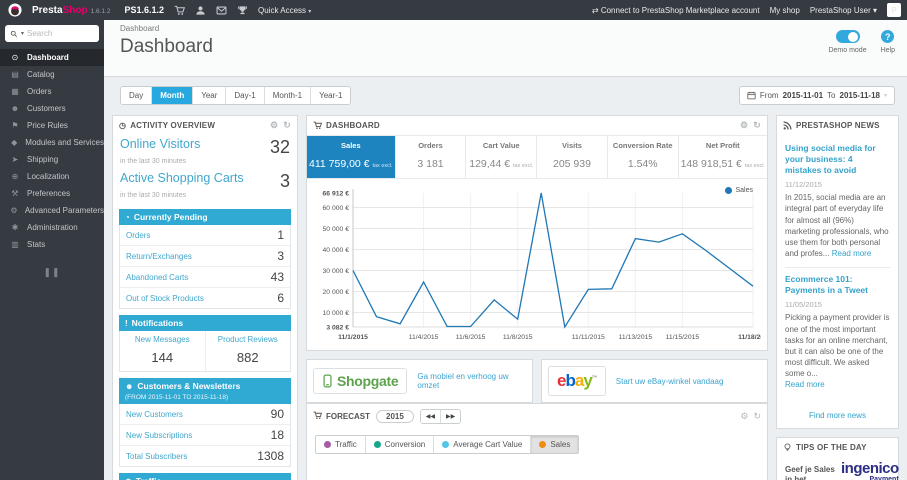  I want to click on toggle-sales: Sales, so click(554, 444).